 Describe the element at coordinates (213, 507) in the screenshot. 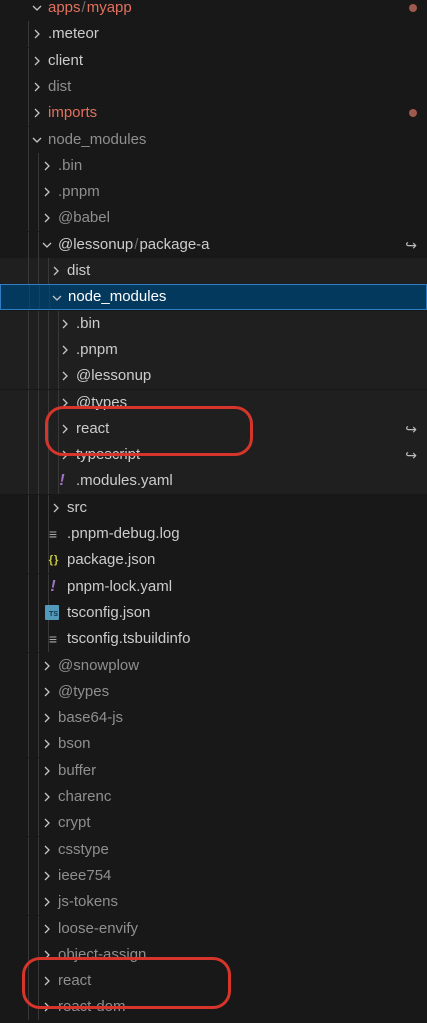

I see `tree-row: src` at that location.